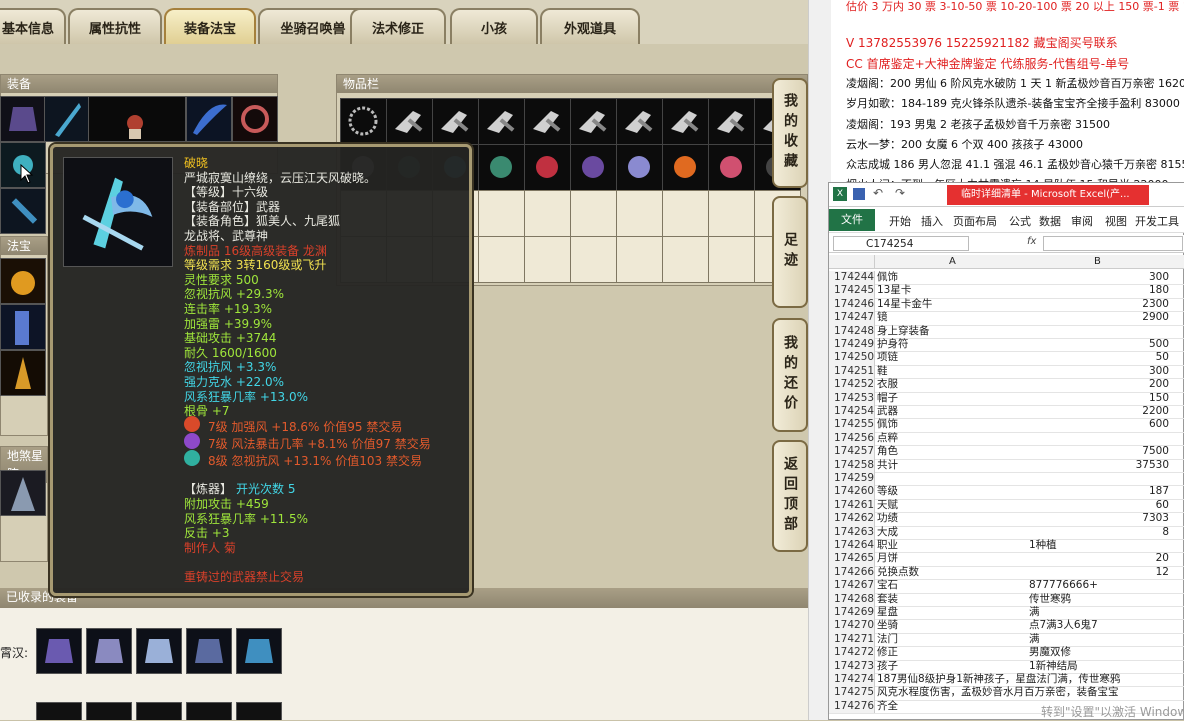  Describe the element at coordinates (494, 26) in the screenshot. I see `tab-children: 小孩` at that location.